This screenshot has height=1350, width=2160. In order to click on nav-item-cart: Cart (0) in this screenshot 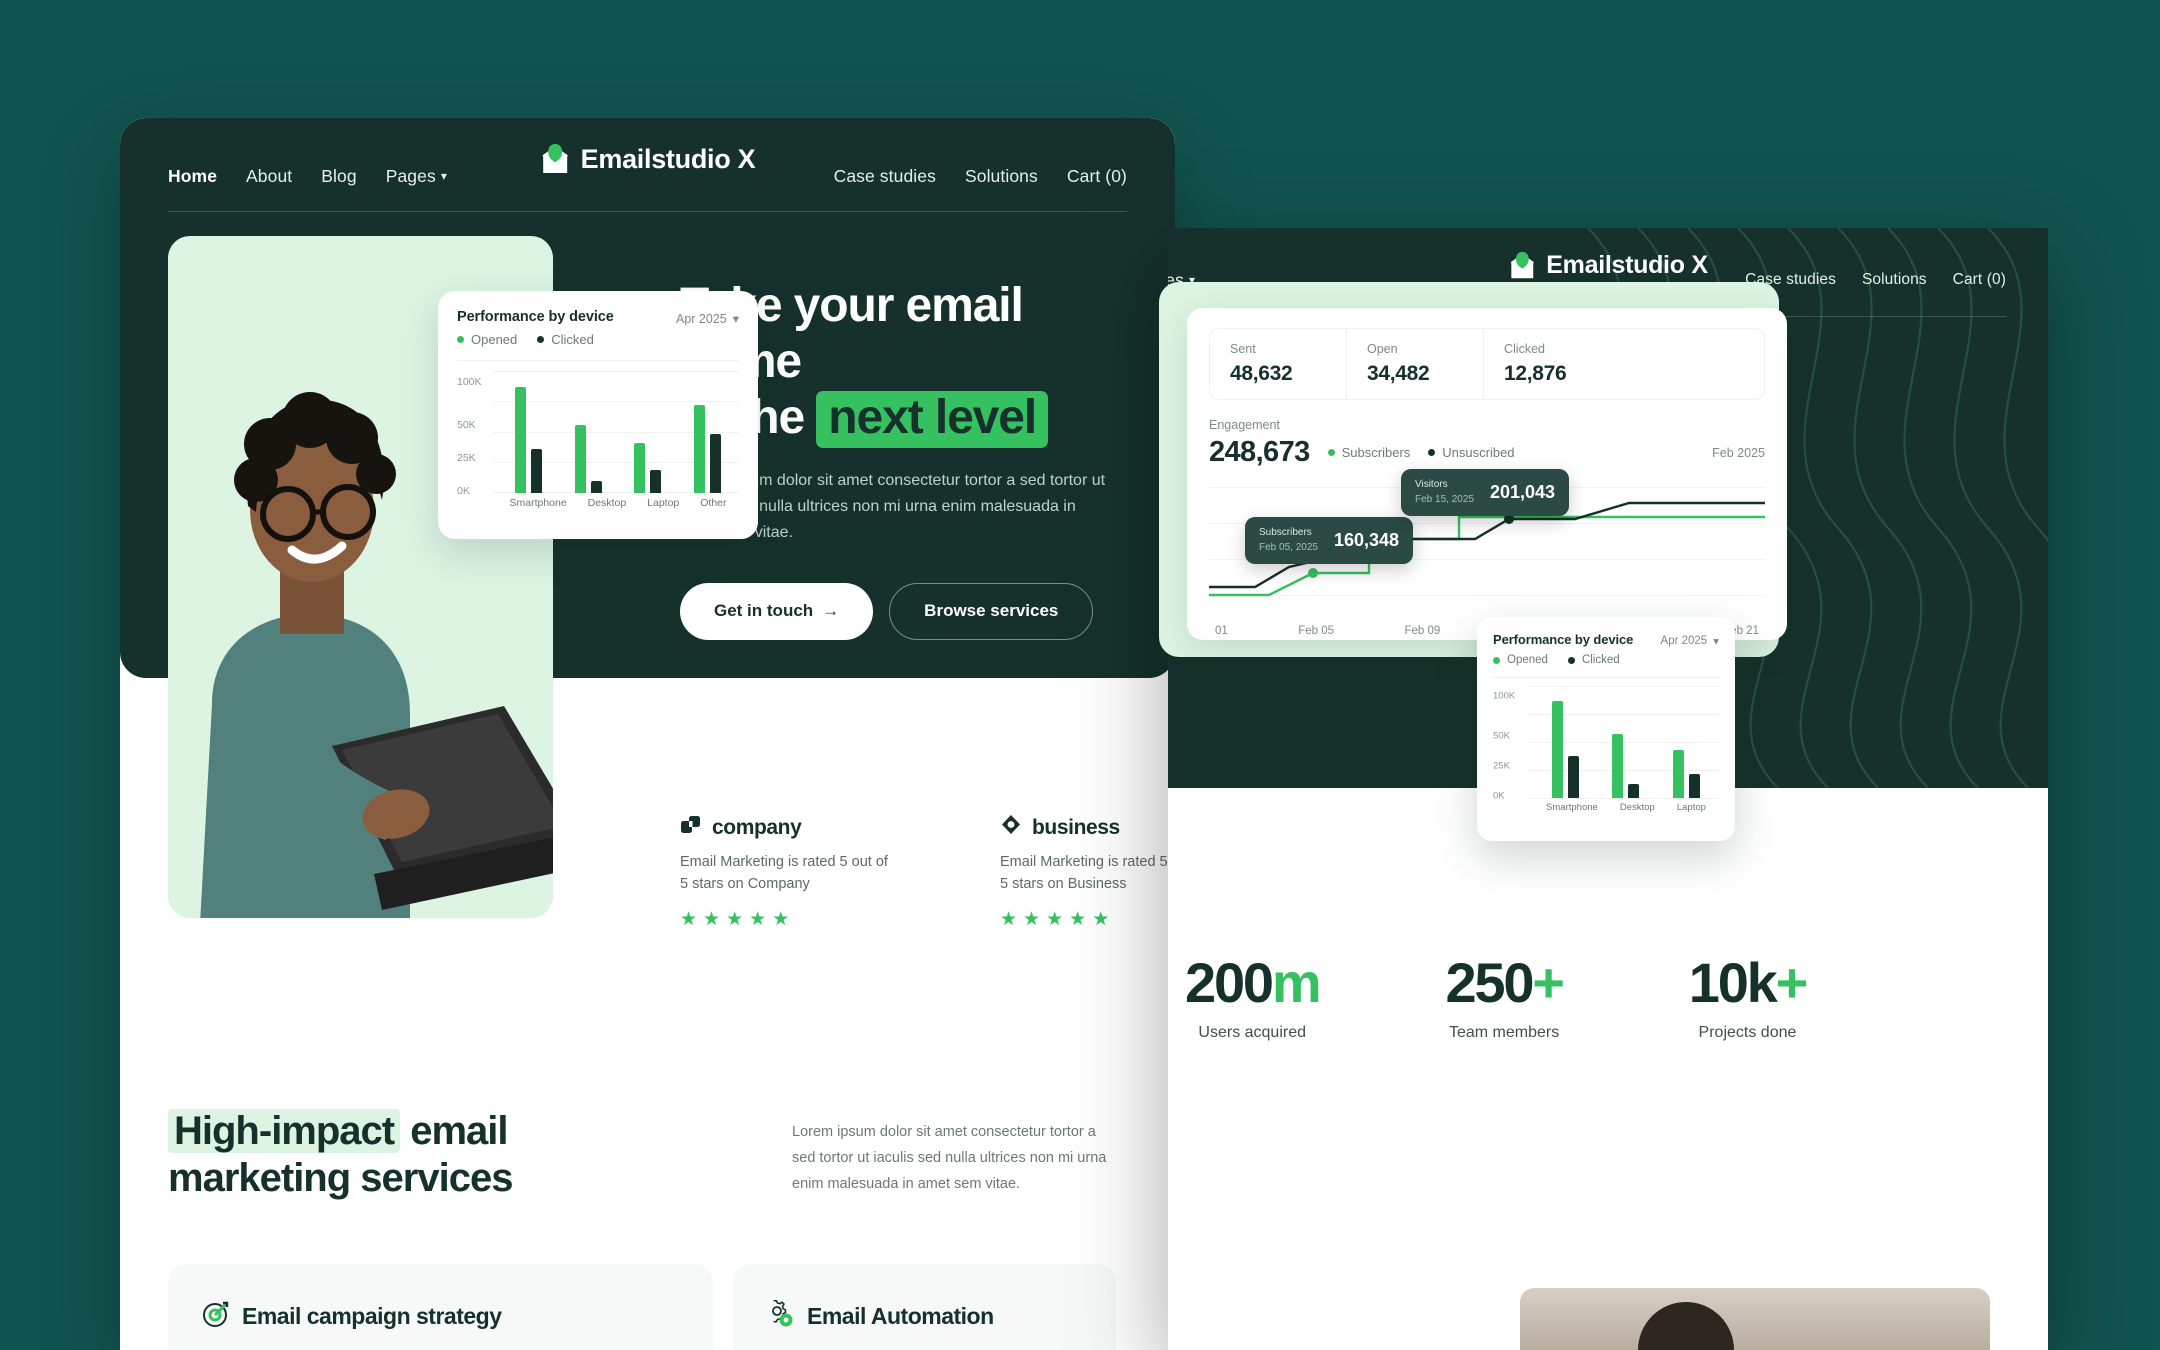, I will do `click(1097, 176)`.